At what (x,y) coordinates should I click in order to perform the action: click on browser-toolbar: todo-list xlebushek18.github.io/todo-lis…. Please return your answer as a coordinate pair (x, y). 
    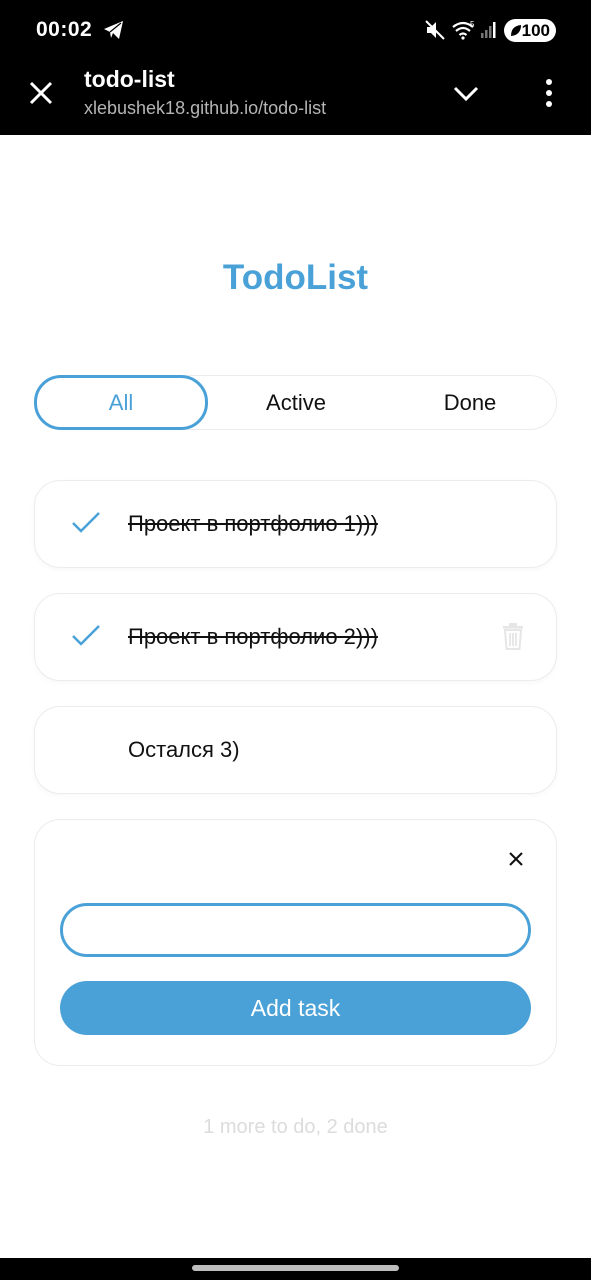
    Looking at the image, I should click on (295, 96).